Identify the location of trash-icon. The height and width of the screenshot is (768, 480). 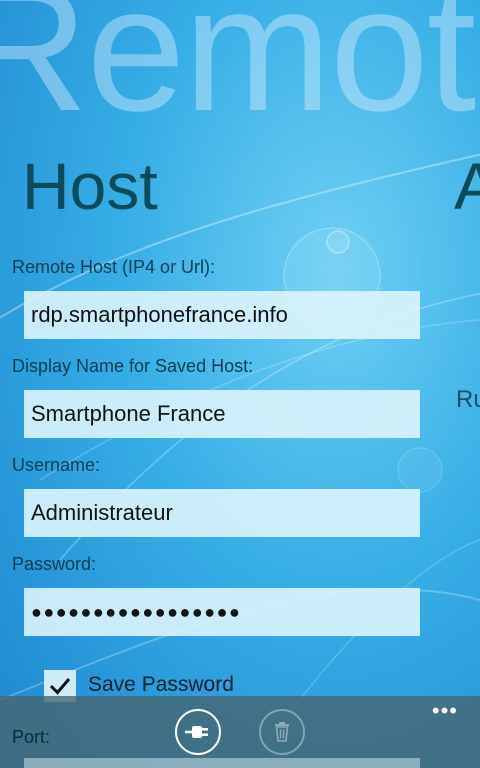
(282, 732).